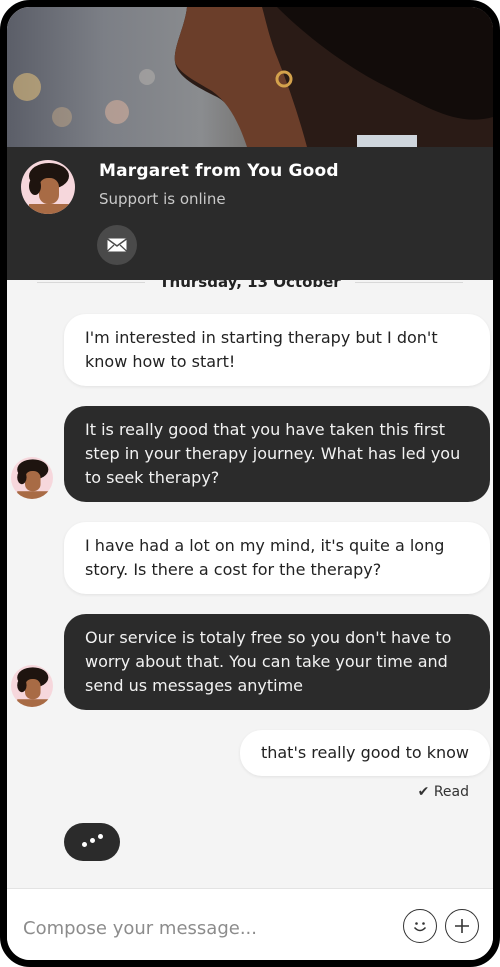 The width and height of the screenshot is (500, 967). What do you see at coordinates (250, 213) in the screenshot?
I see `chat-header: Margaret from You Good Support is online` at bounding box center [250, 213].